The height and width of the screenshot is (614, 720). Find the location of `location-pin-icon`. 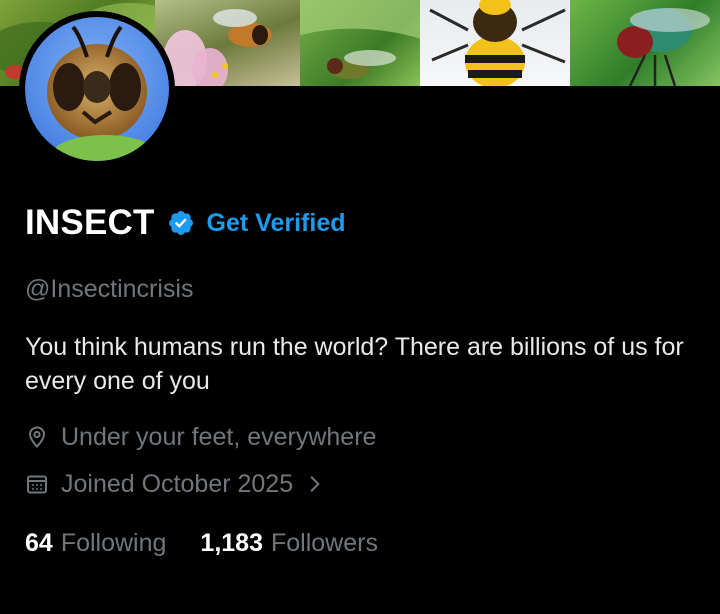

location-pin-icon is located at coordinates (37, 437).